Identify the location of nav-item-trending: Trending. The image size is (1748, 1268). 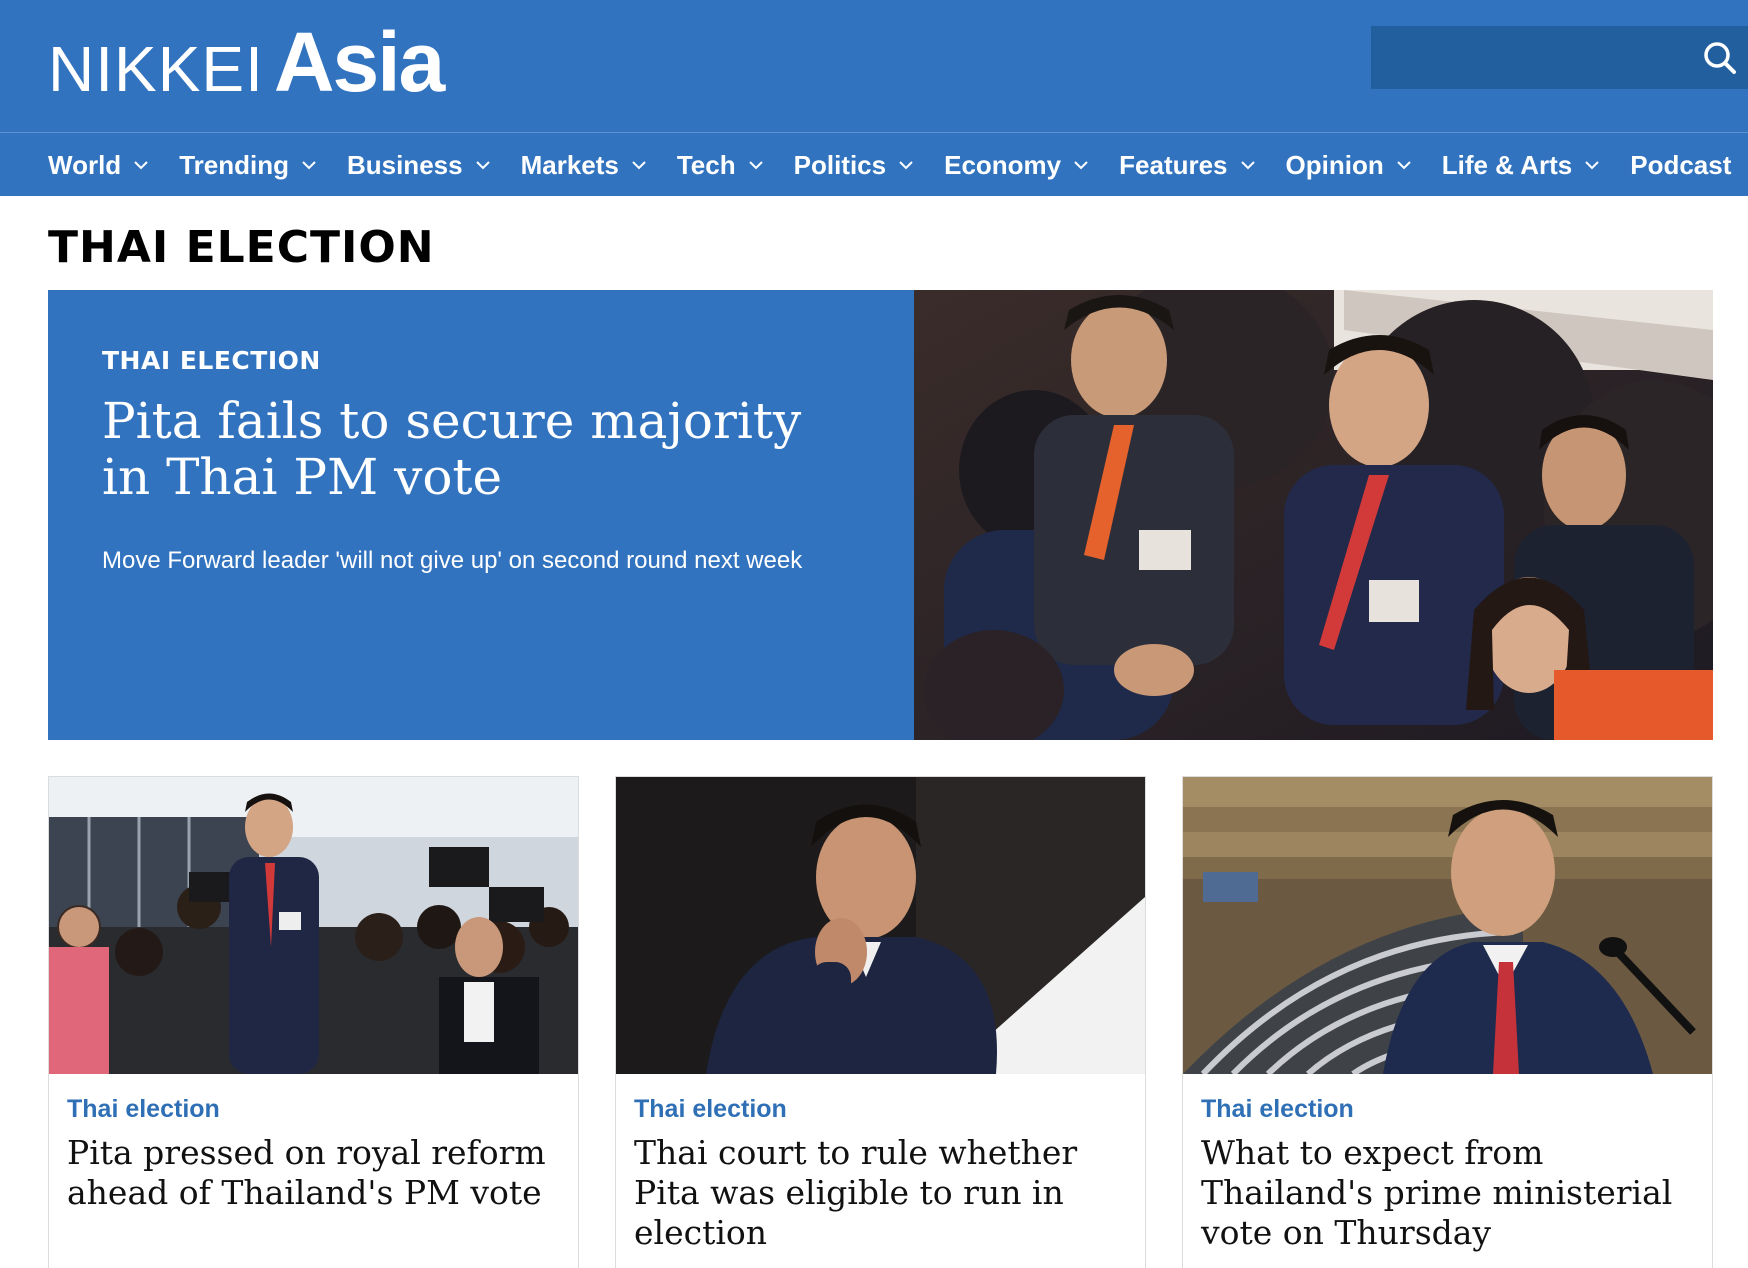
(248, 165).